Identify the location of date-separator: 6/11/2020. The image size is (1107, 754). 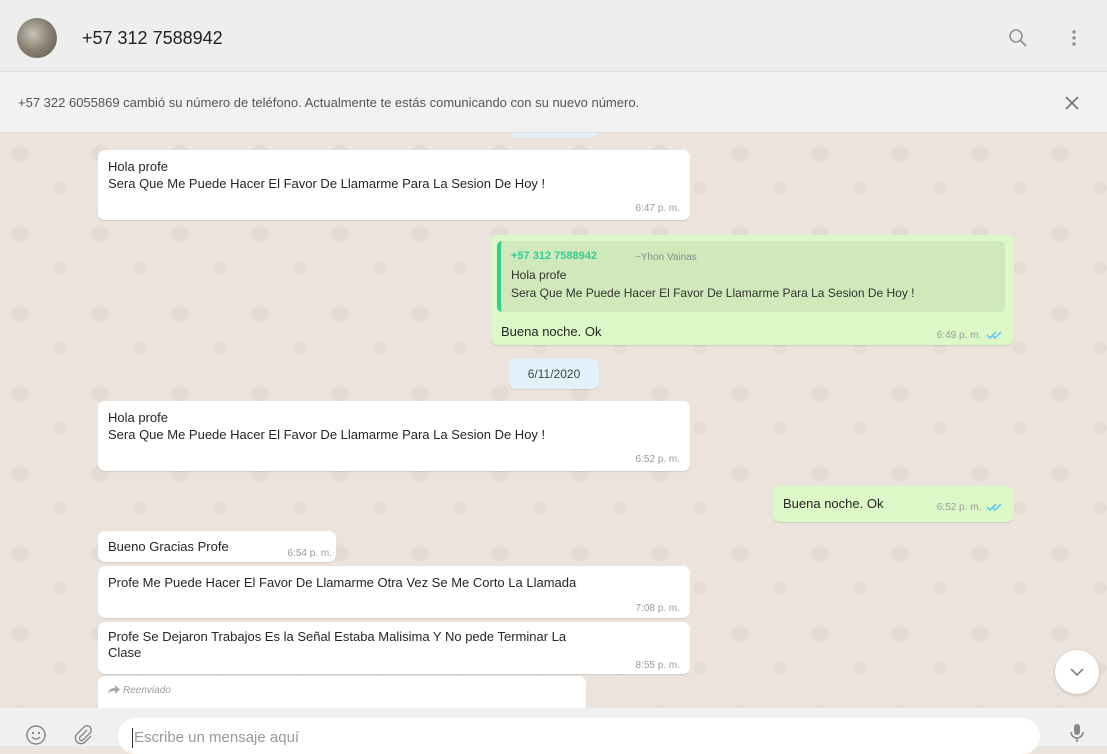
(554, 374).